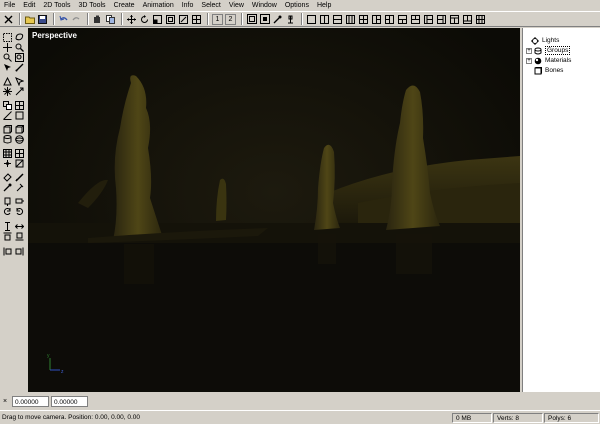 Image resolution: width=600 pixels, height=424 pixels. What do you see at coordinates (7, 236) in the screenshot?
I see `align-left-icon` at bounding box center [7, 236].